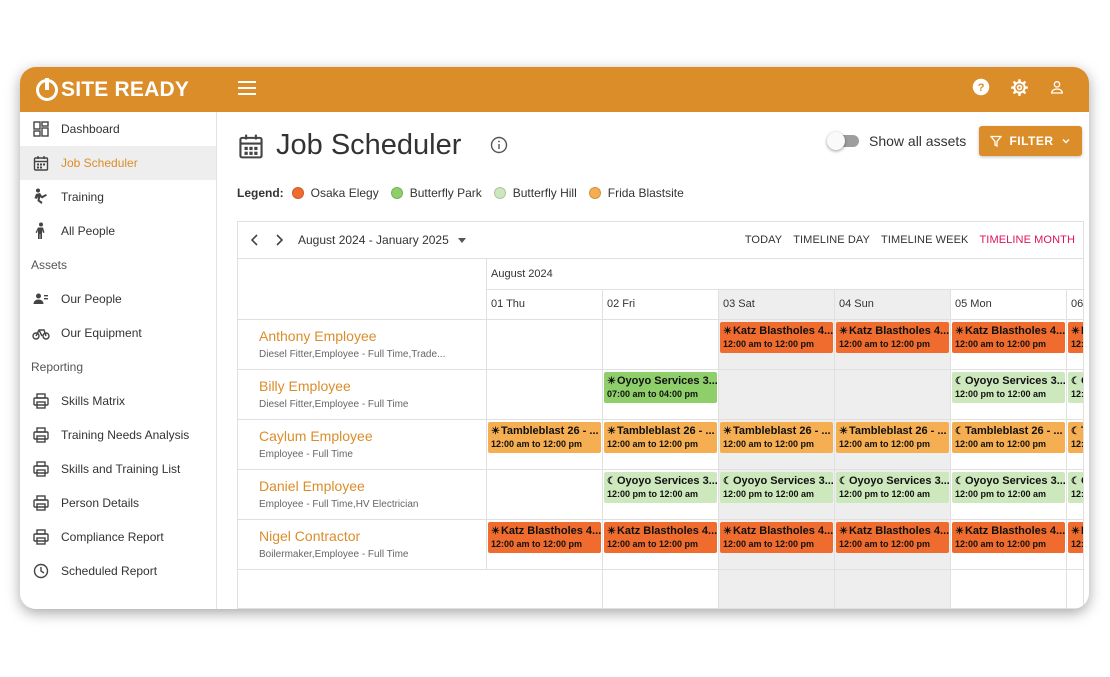 This screenshot has width=1110, height=677. Describe the element at coordinates (660, 387) in the screenshot. I see `schedule-event: ☀ Oyoyo Services 3... 07:00 am to 04:00 pm` at that location.